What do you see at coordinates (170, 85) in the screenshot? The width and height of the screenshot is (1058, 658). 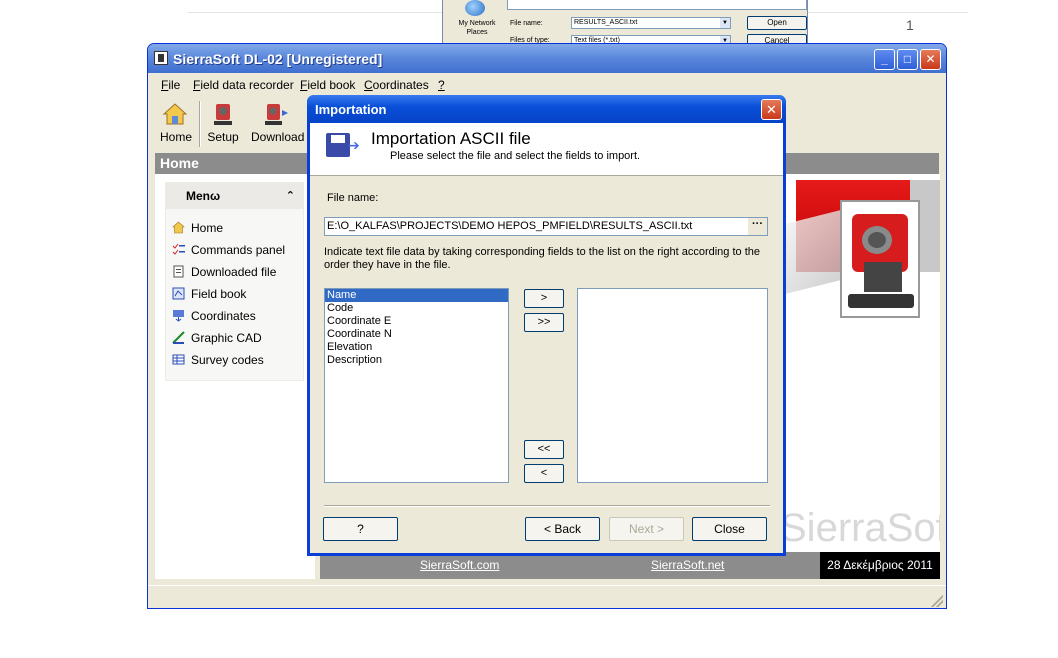 I see `menu-file: File` at bounding box center [170, 85].